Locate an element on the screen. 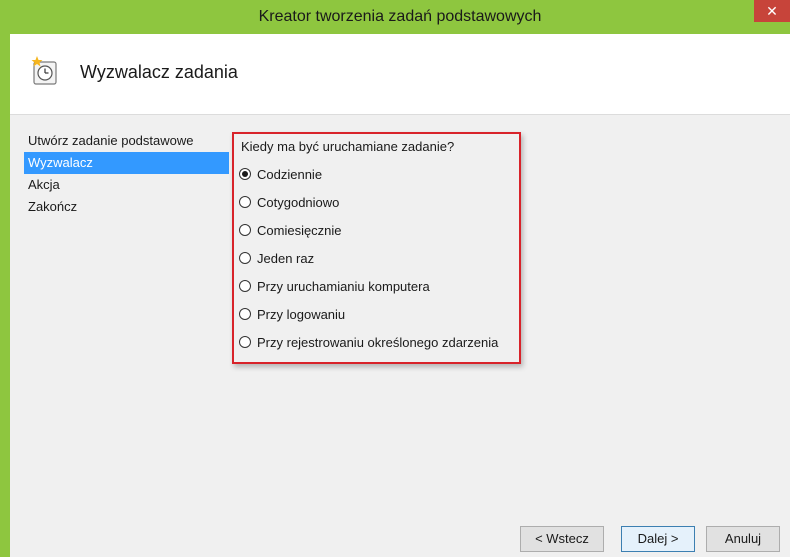 The image size is (790, 557). close-icon: ✕ is located at coordinates (772, 11).